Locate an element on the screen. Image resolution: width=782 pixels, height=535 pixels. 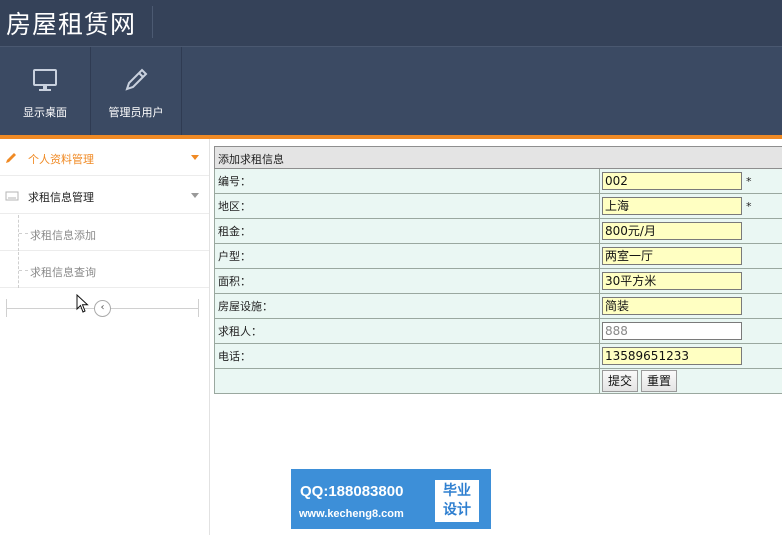
phone-input: 13589651233 is located at coordinates (672, 356).